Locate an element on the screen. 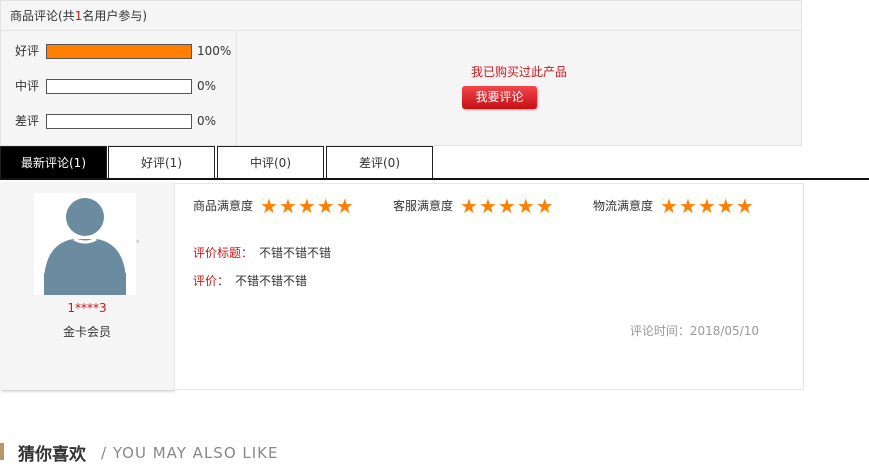  section-accent-bar is located at coordinates (2, 451).